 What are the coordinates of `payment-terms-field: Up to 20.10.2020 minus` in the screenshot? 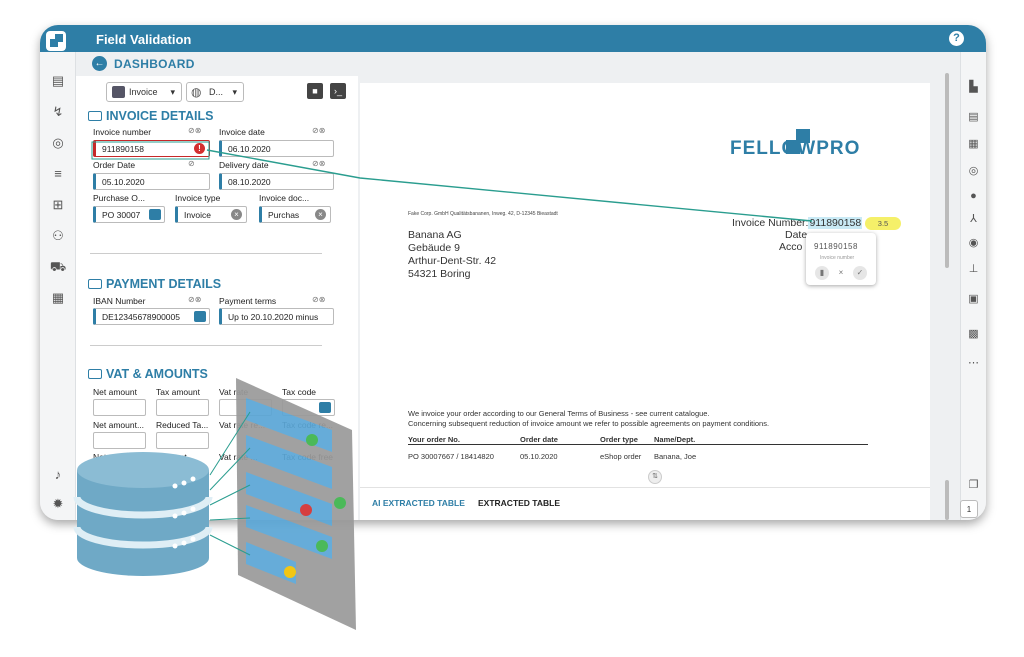 It's located at (276, 316).